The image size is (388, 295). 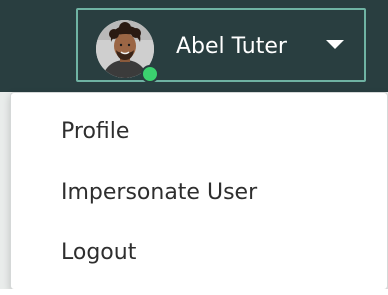 I want to click on menu-item-logout: Logout, so click(x=98, y=253).